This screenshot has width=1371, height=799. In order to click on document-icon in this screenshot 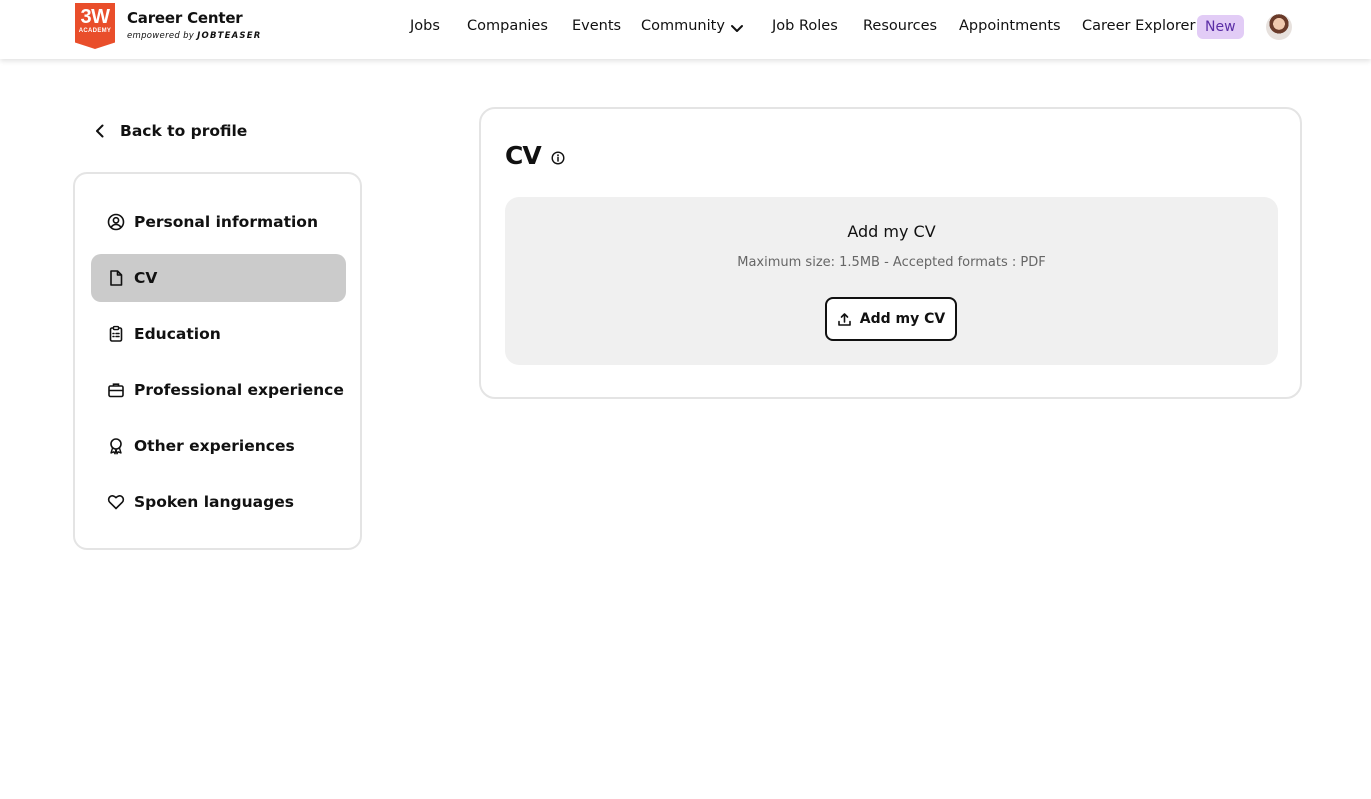, I will do `click(116, 278)`.